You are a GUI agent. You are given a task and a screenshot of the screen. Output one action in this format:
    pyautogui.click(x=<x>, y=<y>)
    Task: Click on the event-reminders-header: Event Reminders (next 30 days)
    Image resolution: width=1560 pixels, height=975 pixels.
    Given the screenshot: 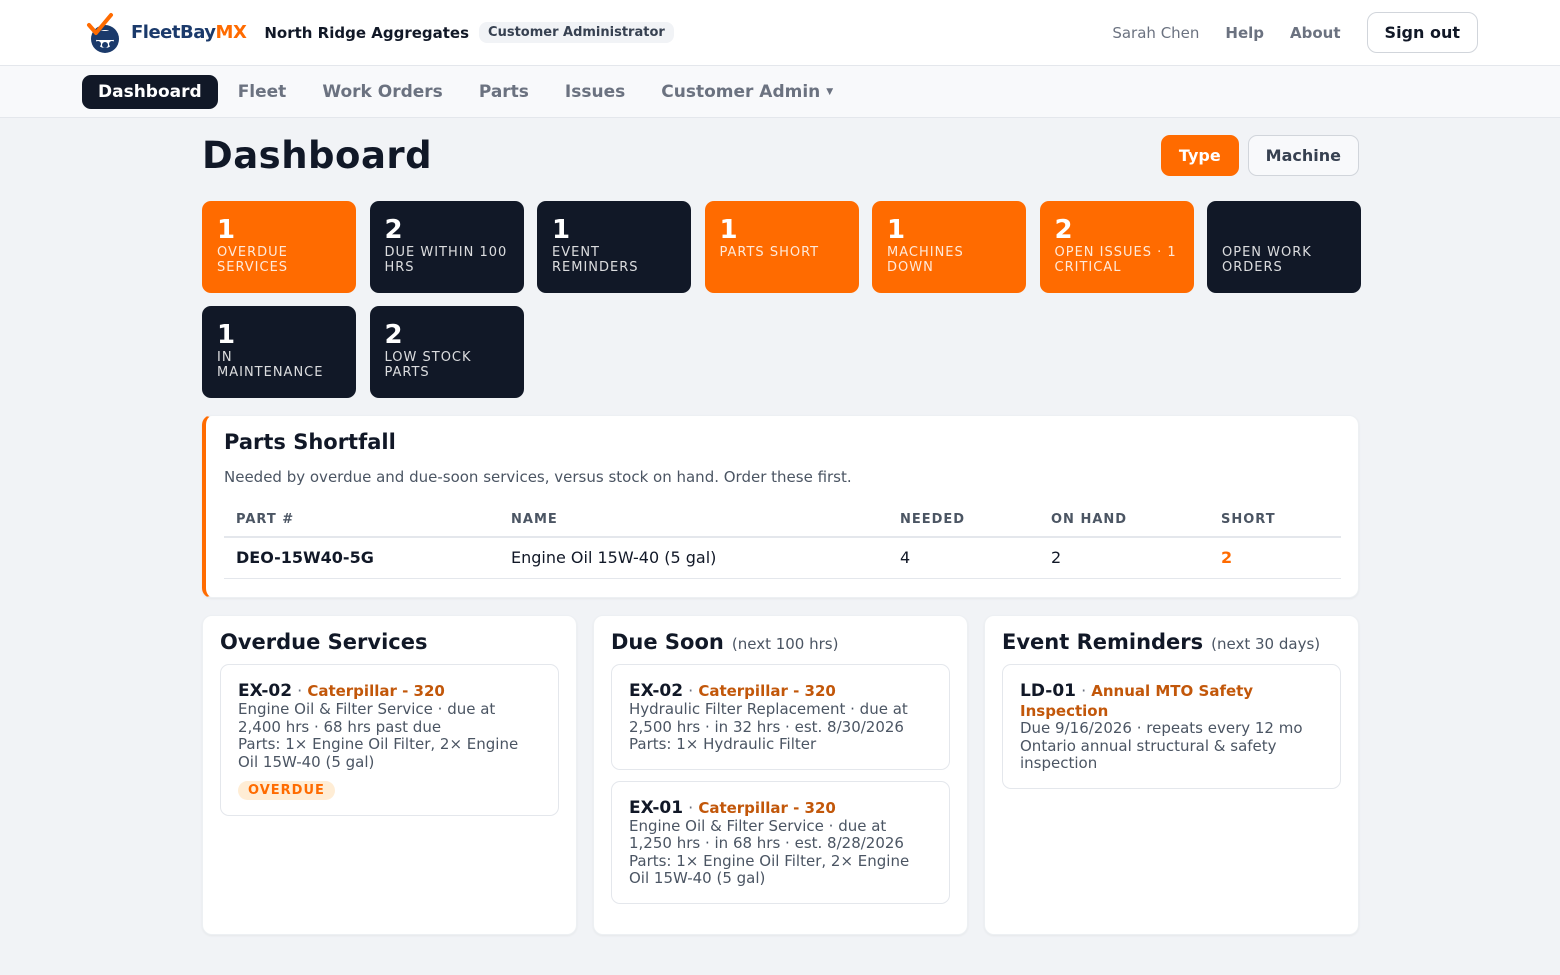 What is the action you would take?
    pyautogui.click(x=1171, y=642)
    